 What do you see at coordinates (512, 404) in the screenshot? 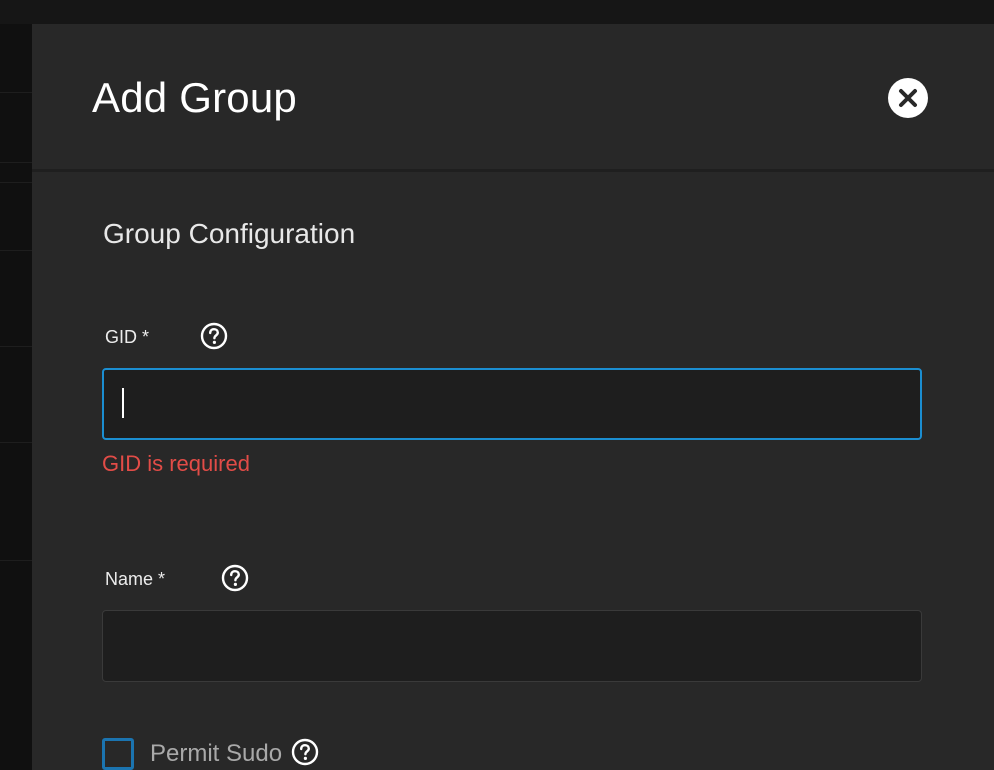
I see `gid-input` at bounding box center [512, 404].